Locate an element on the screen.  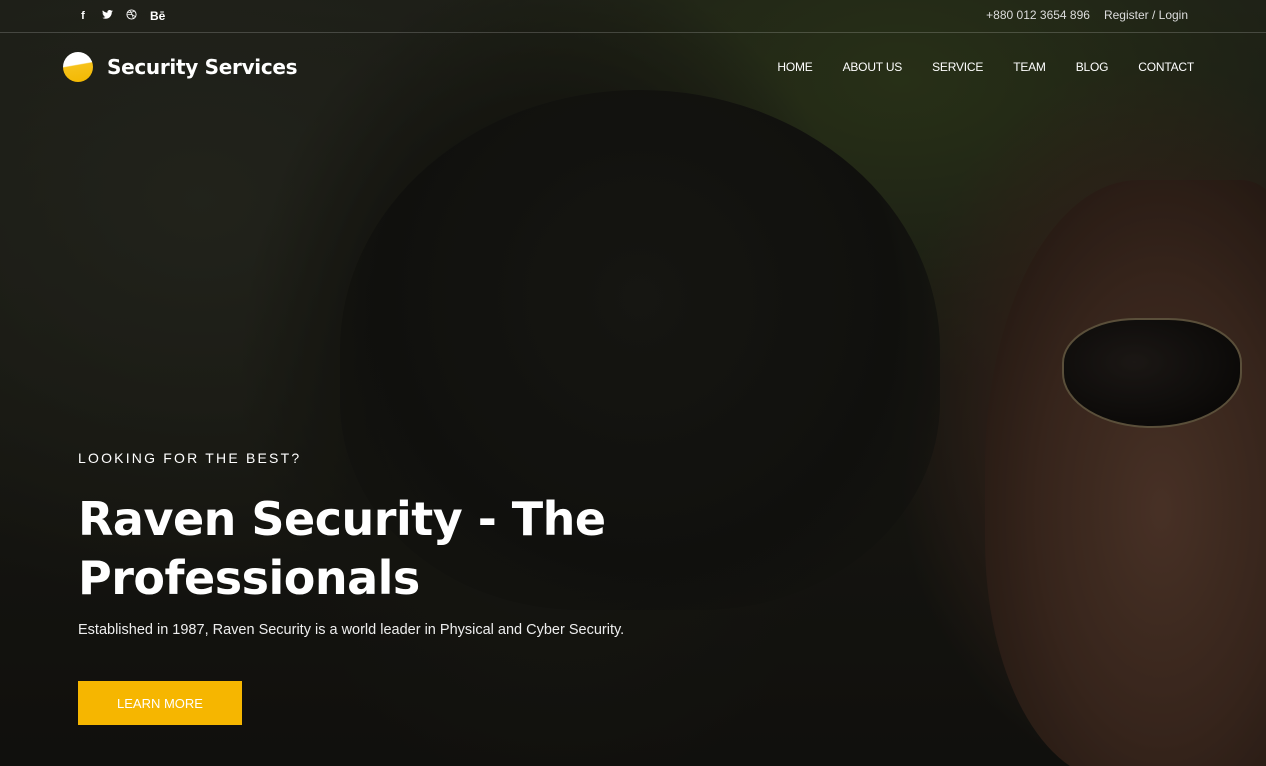
nav-service: SERVICE is located at coordinates (957, 67).